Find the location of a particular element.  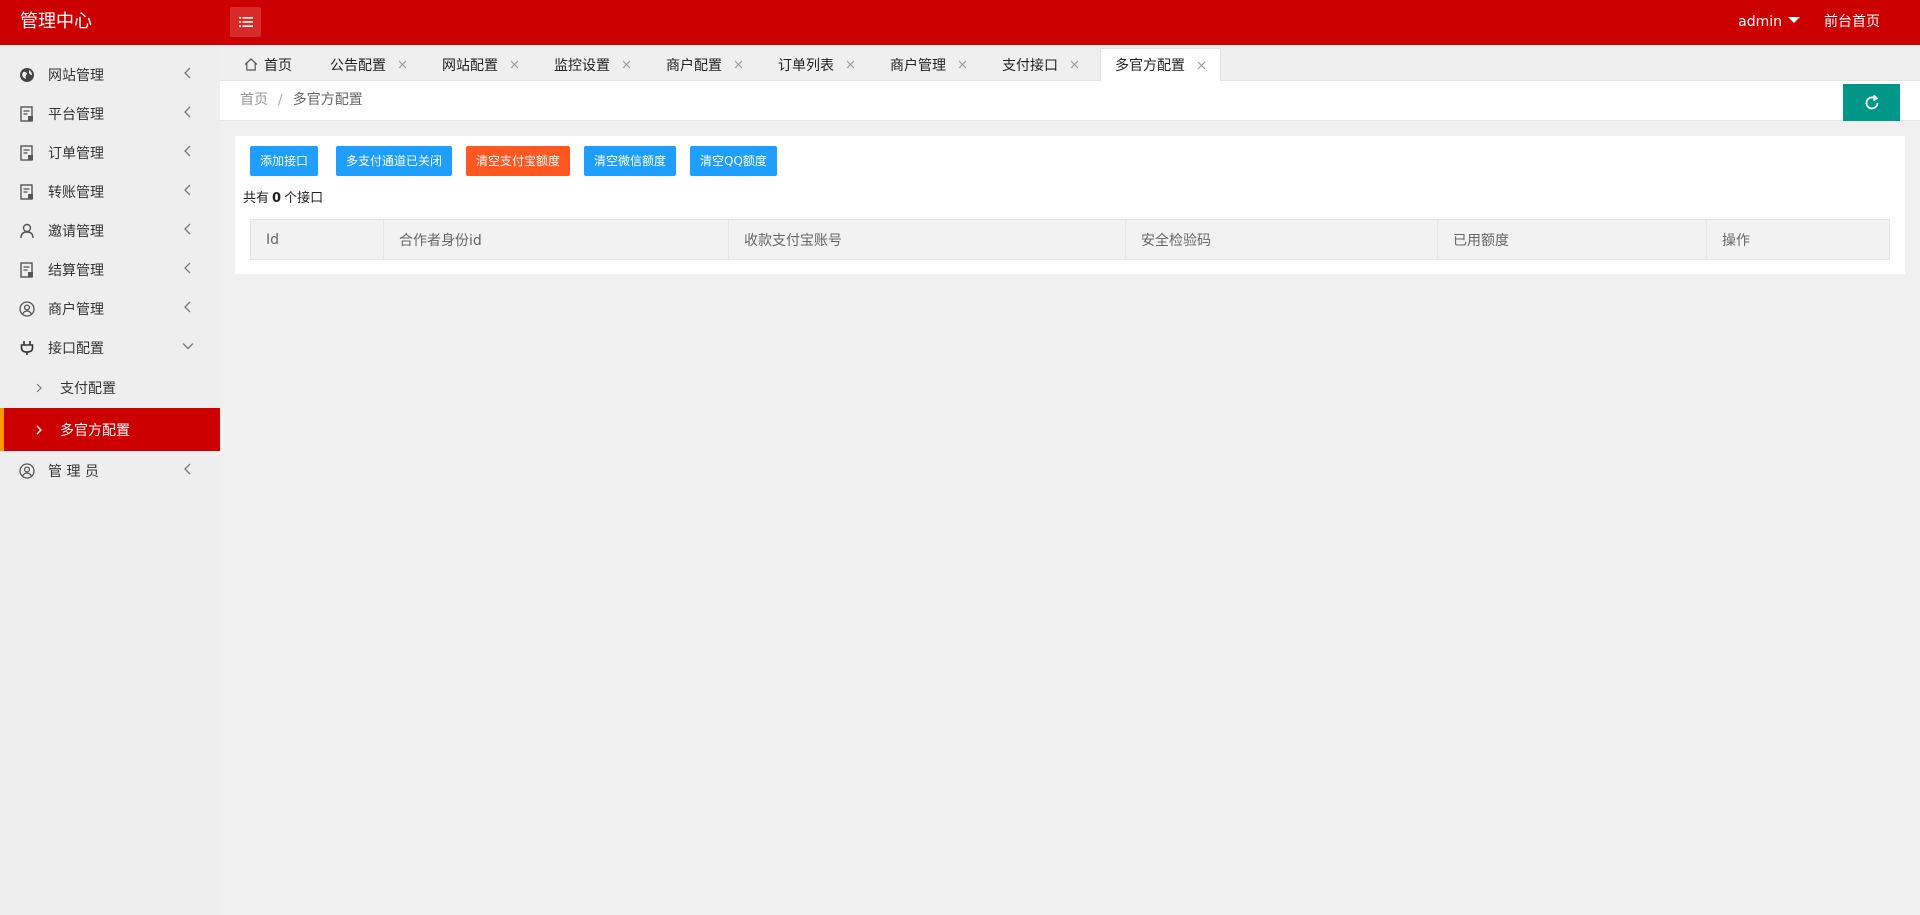

home-icon is located at coordinates (251, 64).